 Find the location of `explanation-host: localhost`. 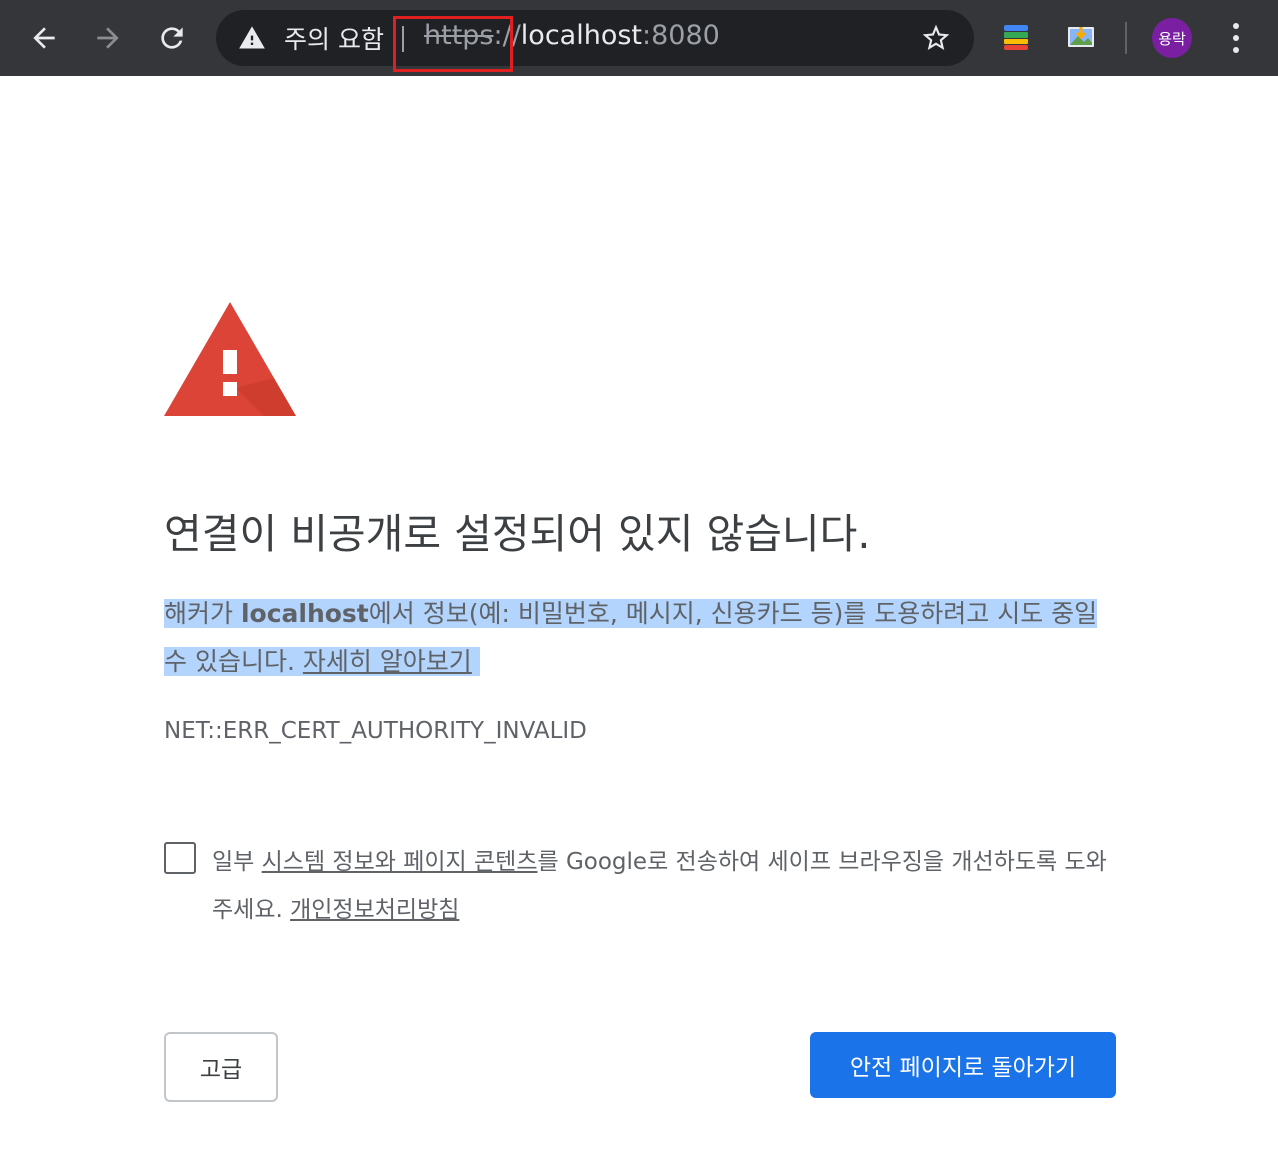

explanation-host: localhost is located at coordinates (304, 613).